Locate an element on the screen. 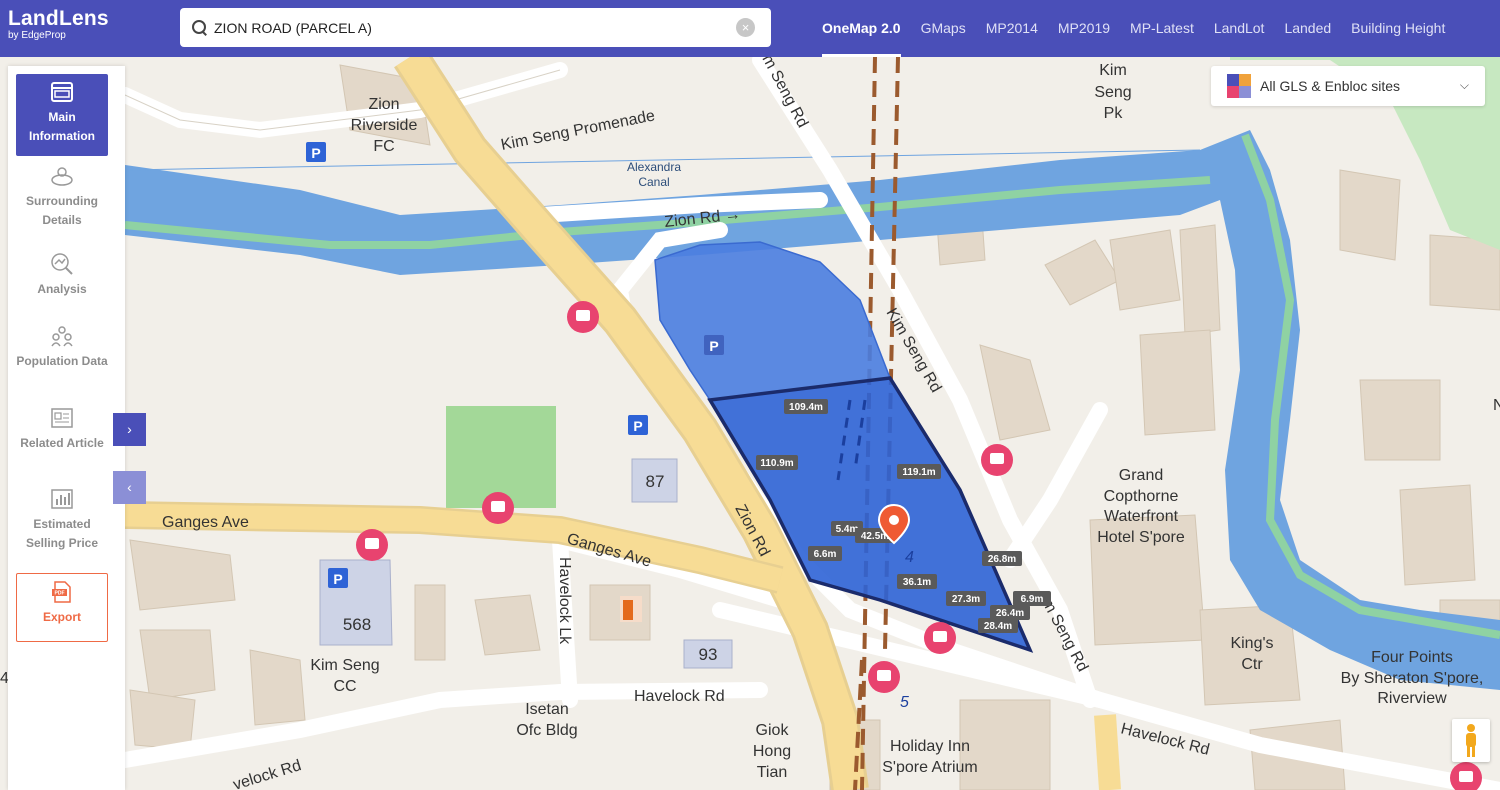  brand-logo: LandLens by EdgeProp is located at coordinates (58, 25).